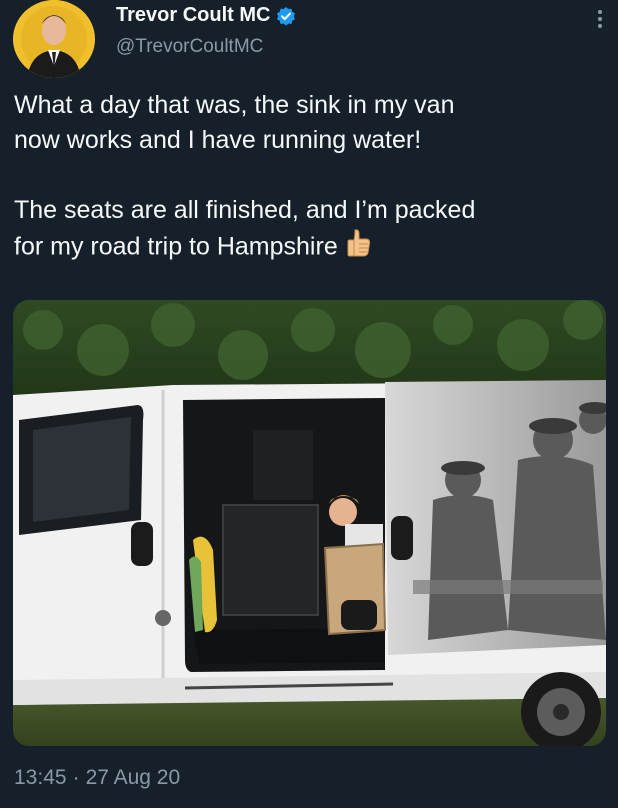  What do you see at coordinates (309, 40) in the screenshot?
I see `tweet-header: Trevor Coult MC @TrevorCoultMC` at bounding box center [309, 40].